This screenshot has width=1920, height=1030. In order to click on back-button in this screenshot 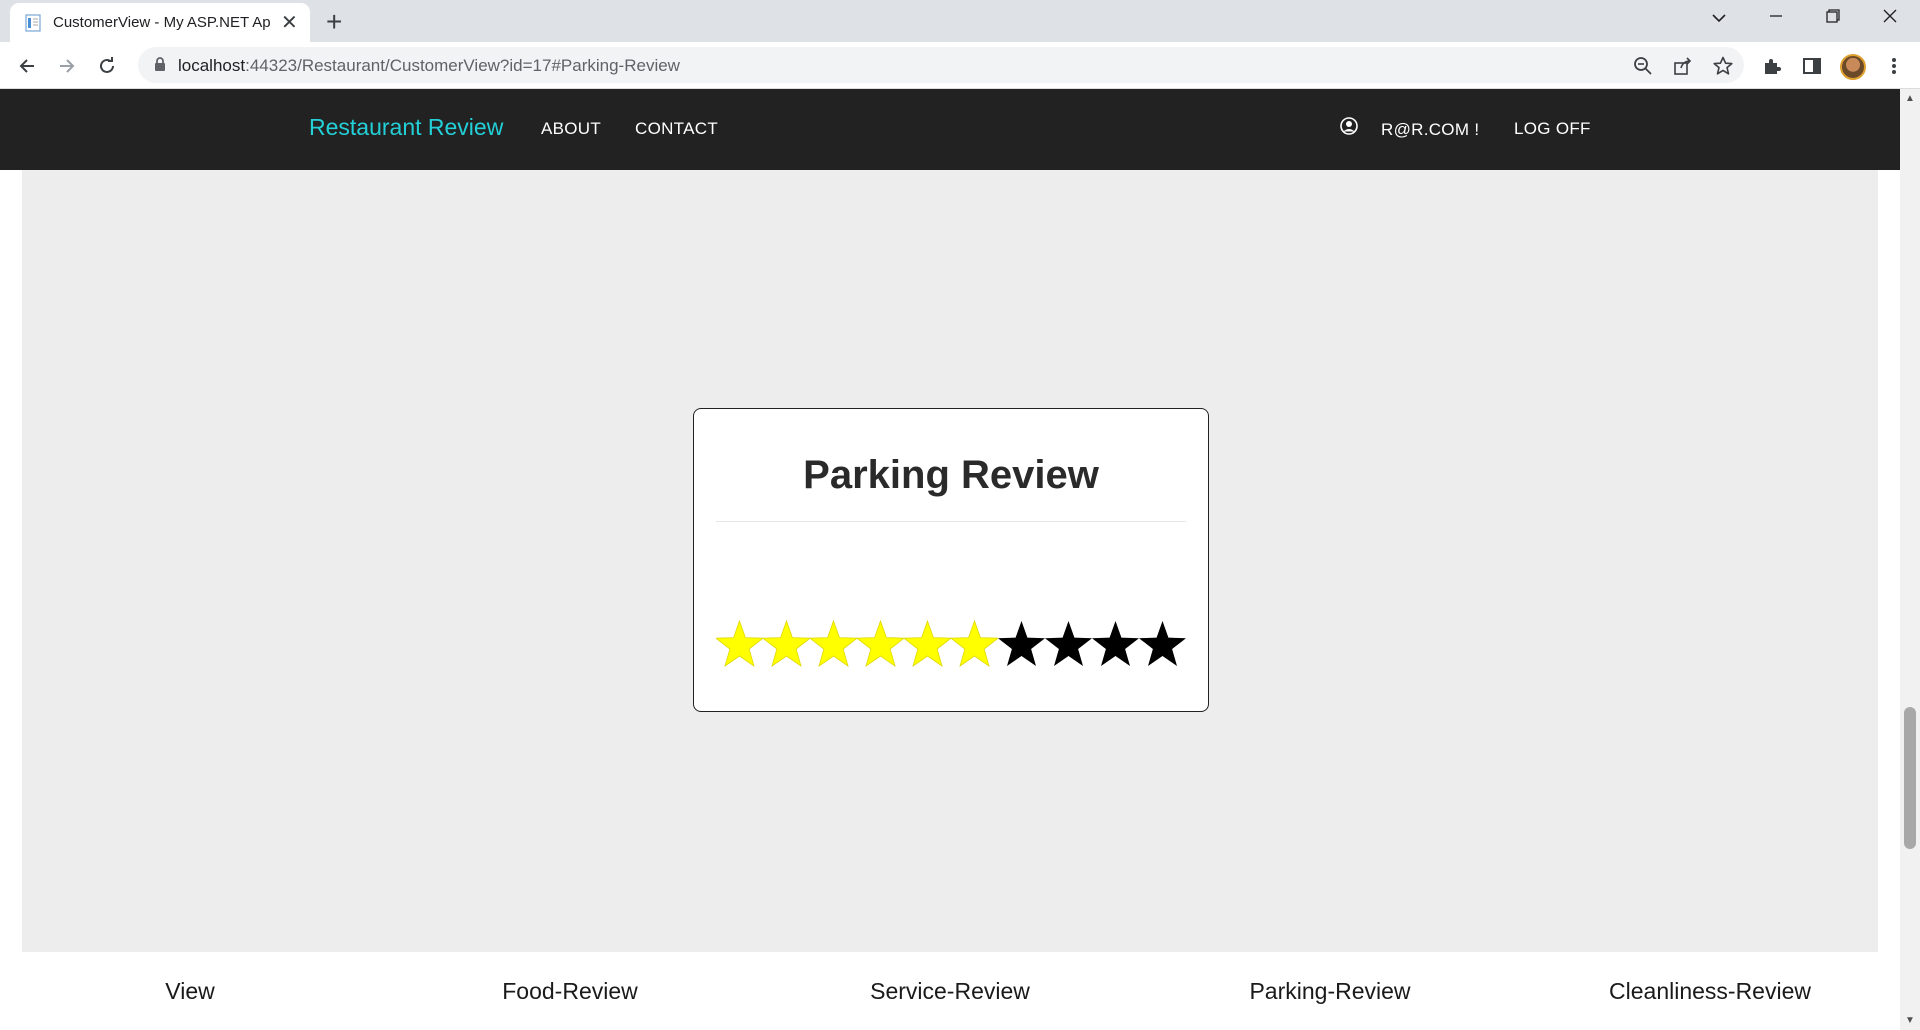, I will do `click(27, 66)`.